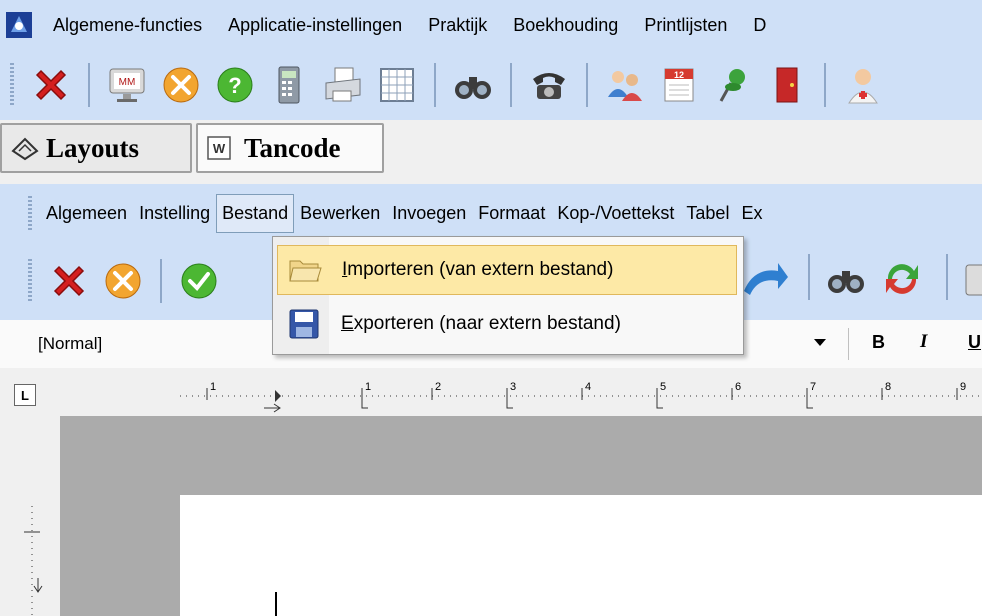 This screenshot has width=982, height=616. Describe the element at coordinates (846, 281) in the screenshot. I see `editor-search-button` at that location.